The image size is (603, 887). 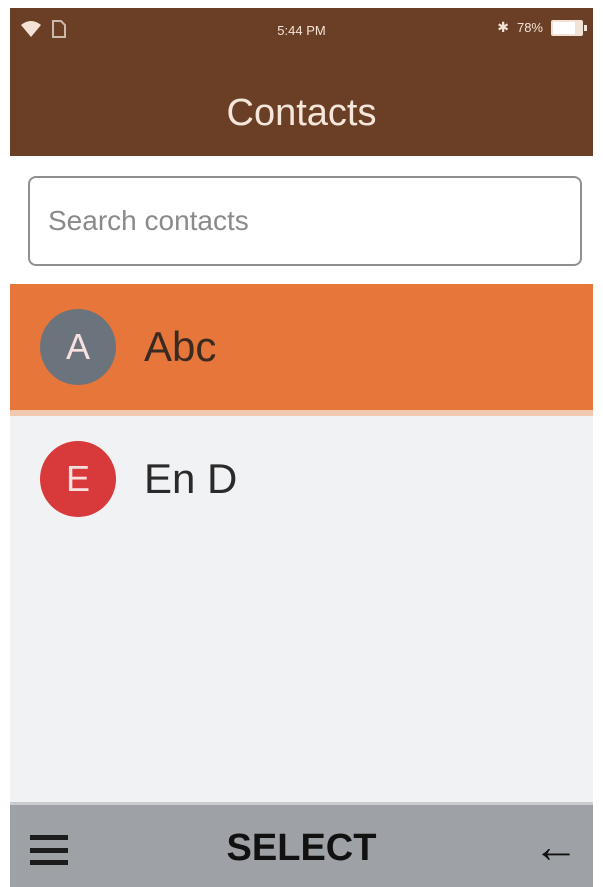 What do you see at coordinates (301, 31) in the screenshot?
I see `status-bar: 5:44 PM ✱ 78%` at bounding box center [301, 31].